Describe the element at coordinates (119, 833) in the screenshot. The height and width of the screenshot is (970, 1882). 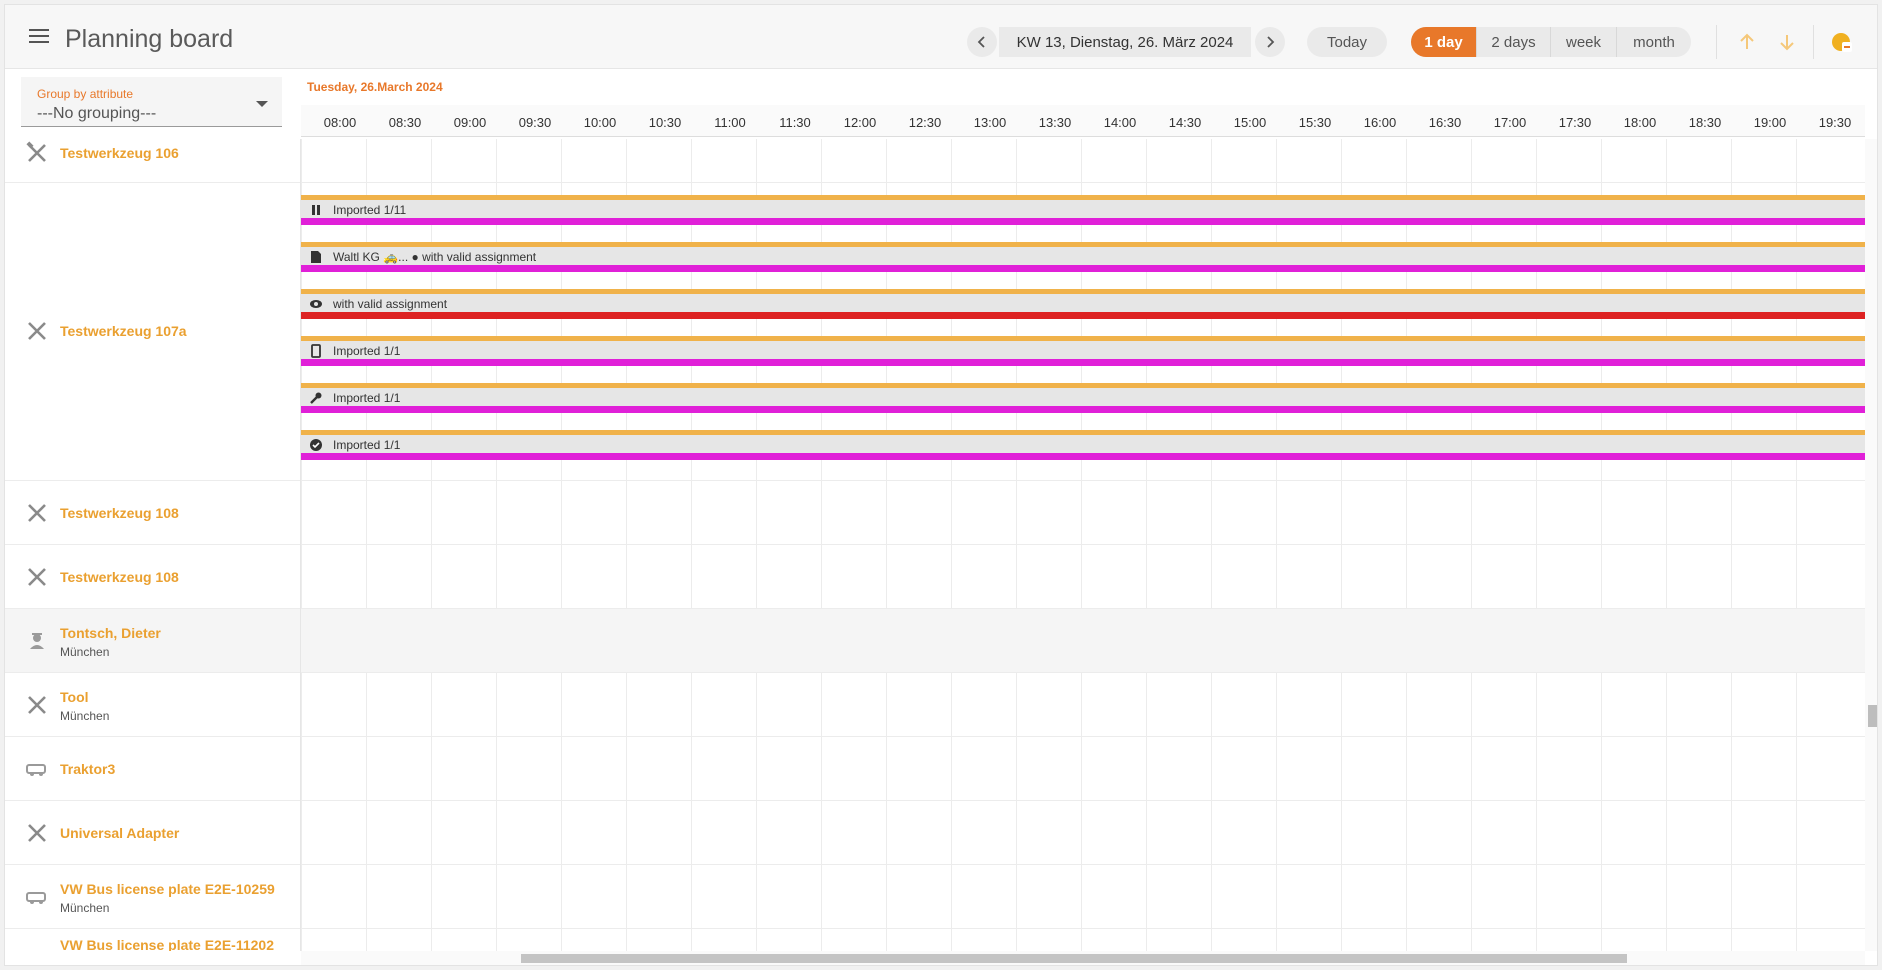
I see `resource-name: Universal Adapter` at that location.